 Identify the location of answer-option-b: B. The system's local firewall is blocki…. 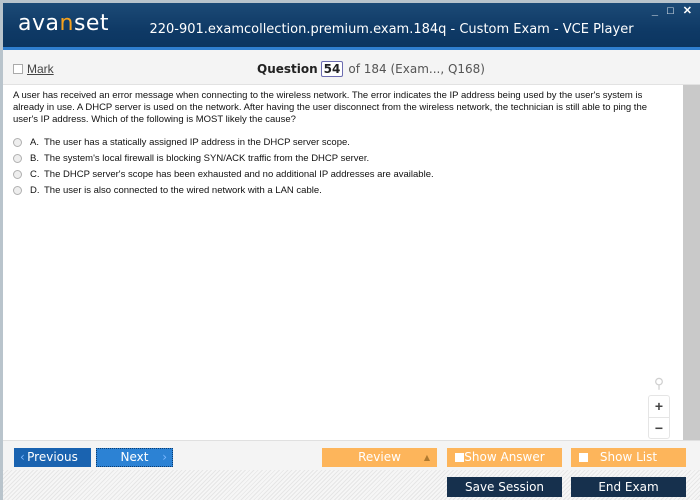
(343, 158).